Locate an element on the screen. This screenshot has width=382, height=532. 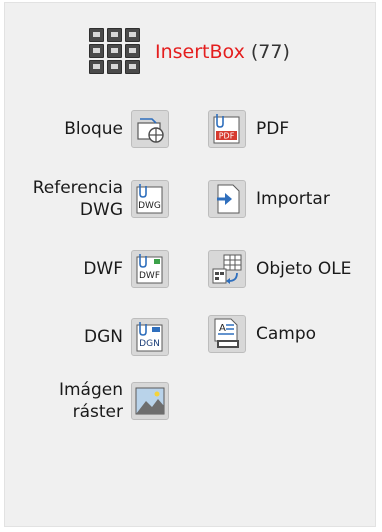
import-button: Importar is located at coordinates (269, 199).